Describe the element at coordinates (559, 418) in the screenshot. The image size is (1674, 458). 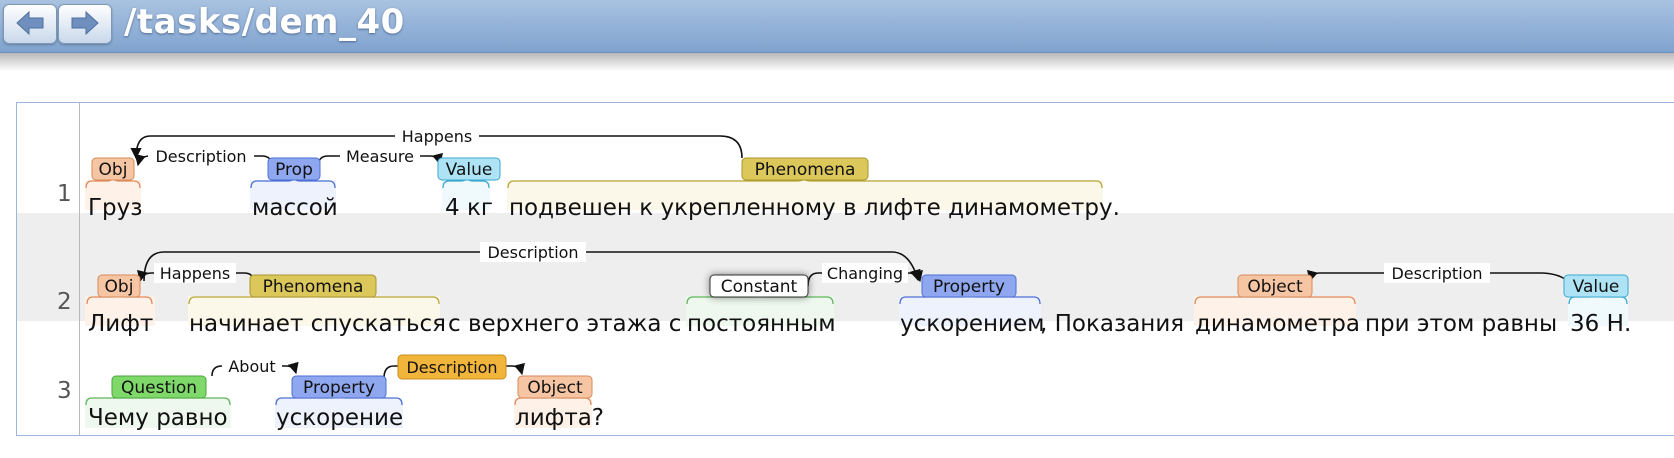
I see `token: лифта?` at that location.